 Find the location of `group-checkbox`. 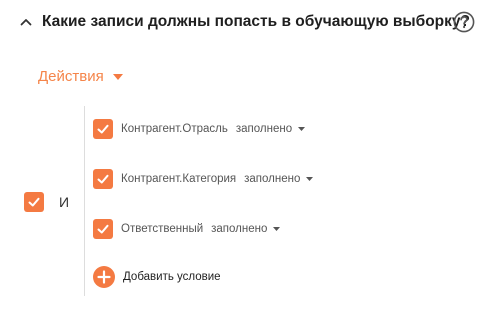

group-checkbox is located at coordinates (34, 202).